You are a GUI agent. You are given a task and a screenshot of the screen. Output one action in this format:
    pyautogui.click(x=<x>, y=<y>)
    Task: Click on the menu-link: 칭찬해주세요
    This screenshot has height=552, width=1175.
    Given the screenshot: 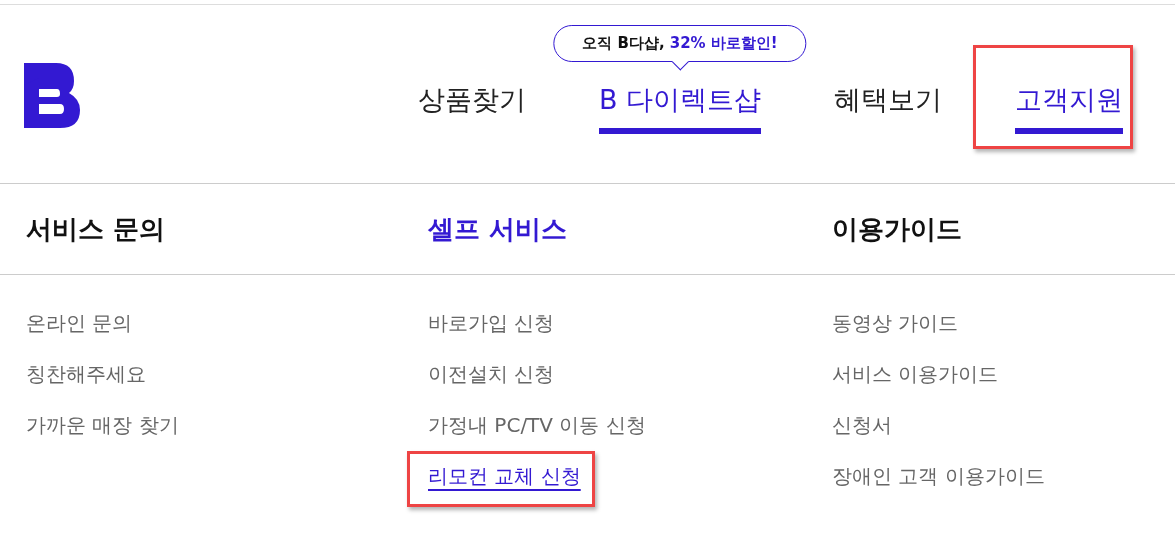 What is the action you would take?
    pyautogui.click(x=86, y=374)
    